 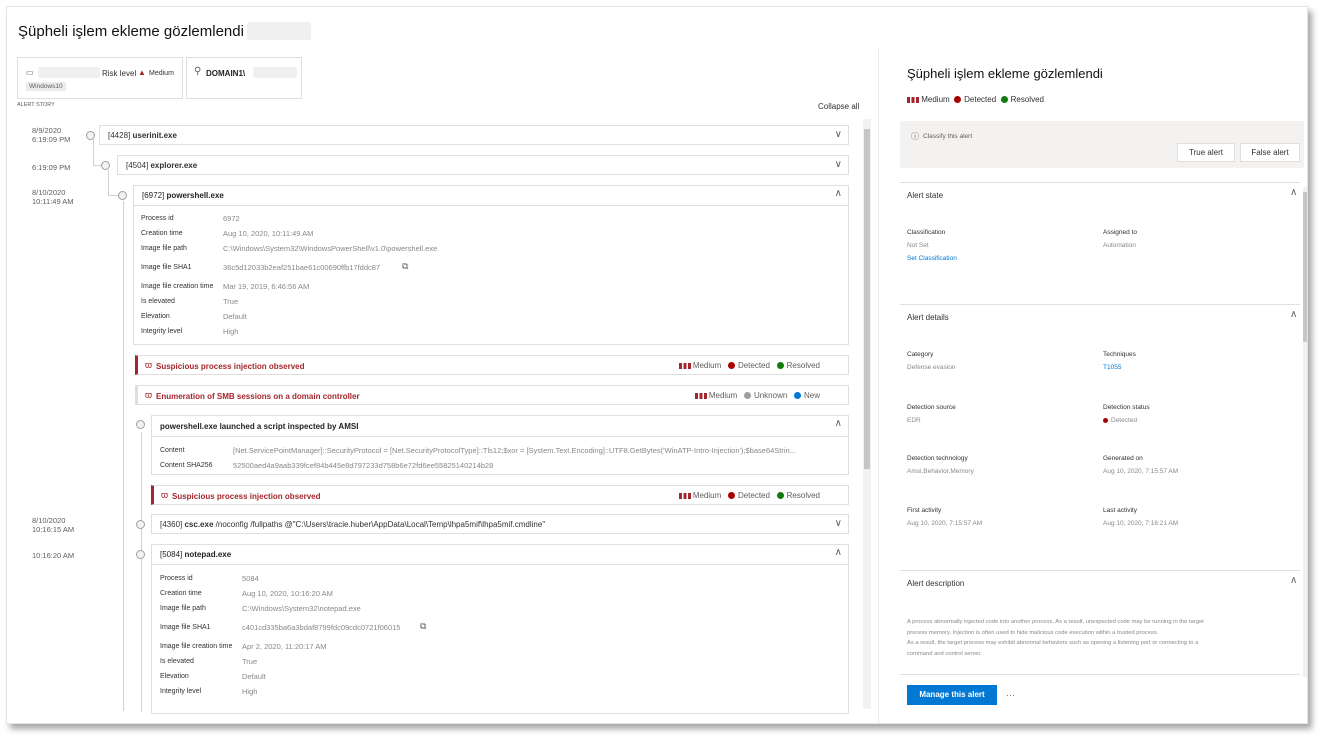 What do you see at coordinates (268, 233) in the screenshot?
I see `detail-value: Aug 10, 2020, 10:11:49 AM` at bounding box center [268, 233].